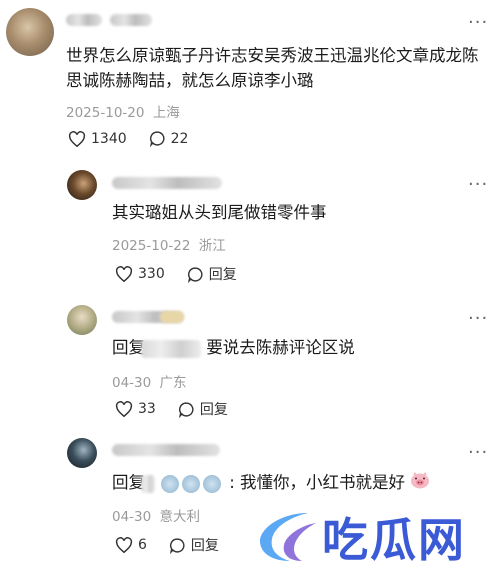  I want to click on pig-emoji-icon, so click(420, 483).